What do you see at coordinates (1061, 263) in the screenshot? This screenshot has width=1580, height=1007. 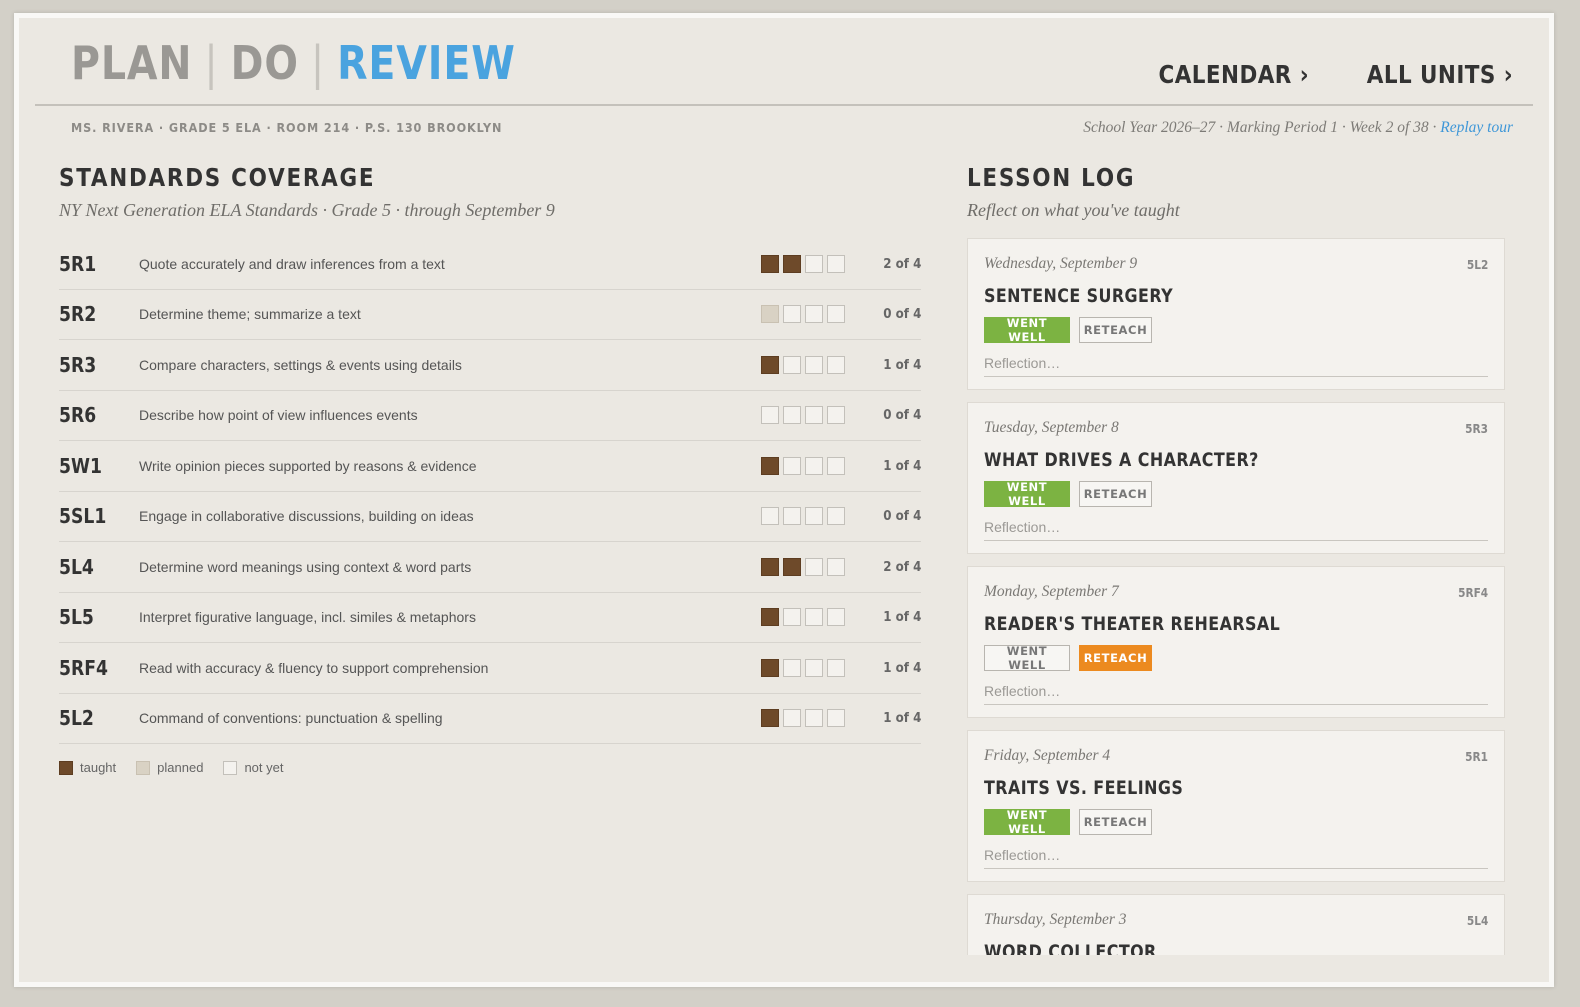 I see `lesson-date: Wednesday, September 9` at bounding box center [1061, 263].